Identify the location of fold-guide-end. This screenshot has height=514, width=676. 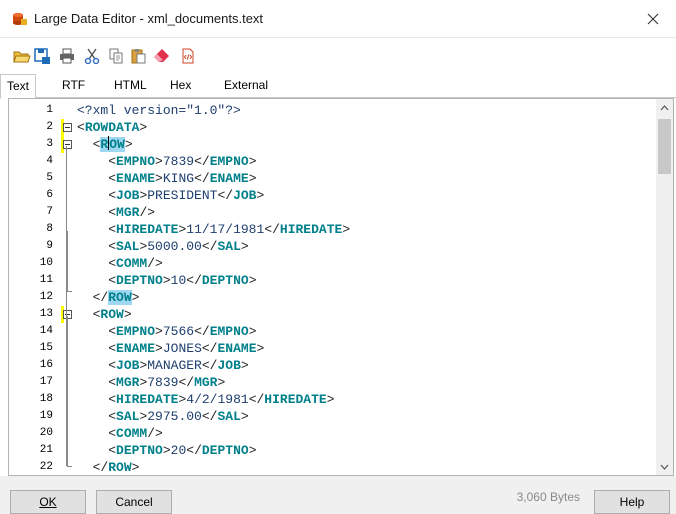
(69, 291).